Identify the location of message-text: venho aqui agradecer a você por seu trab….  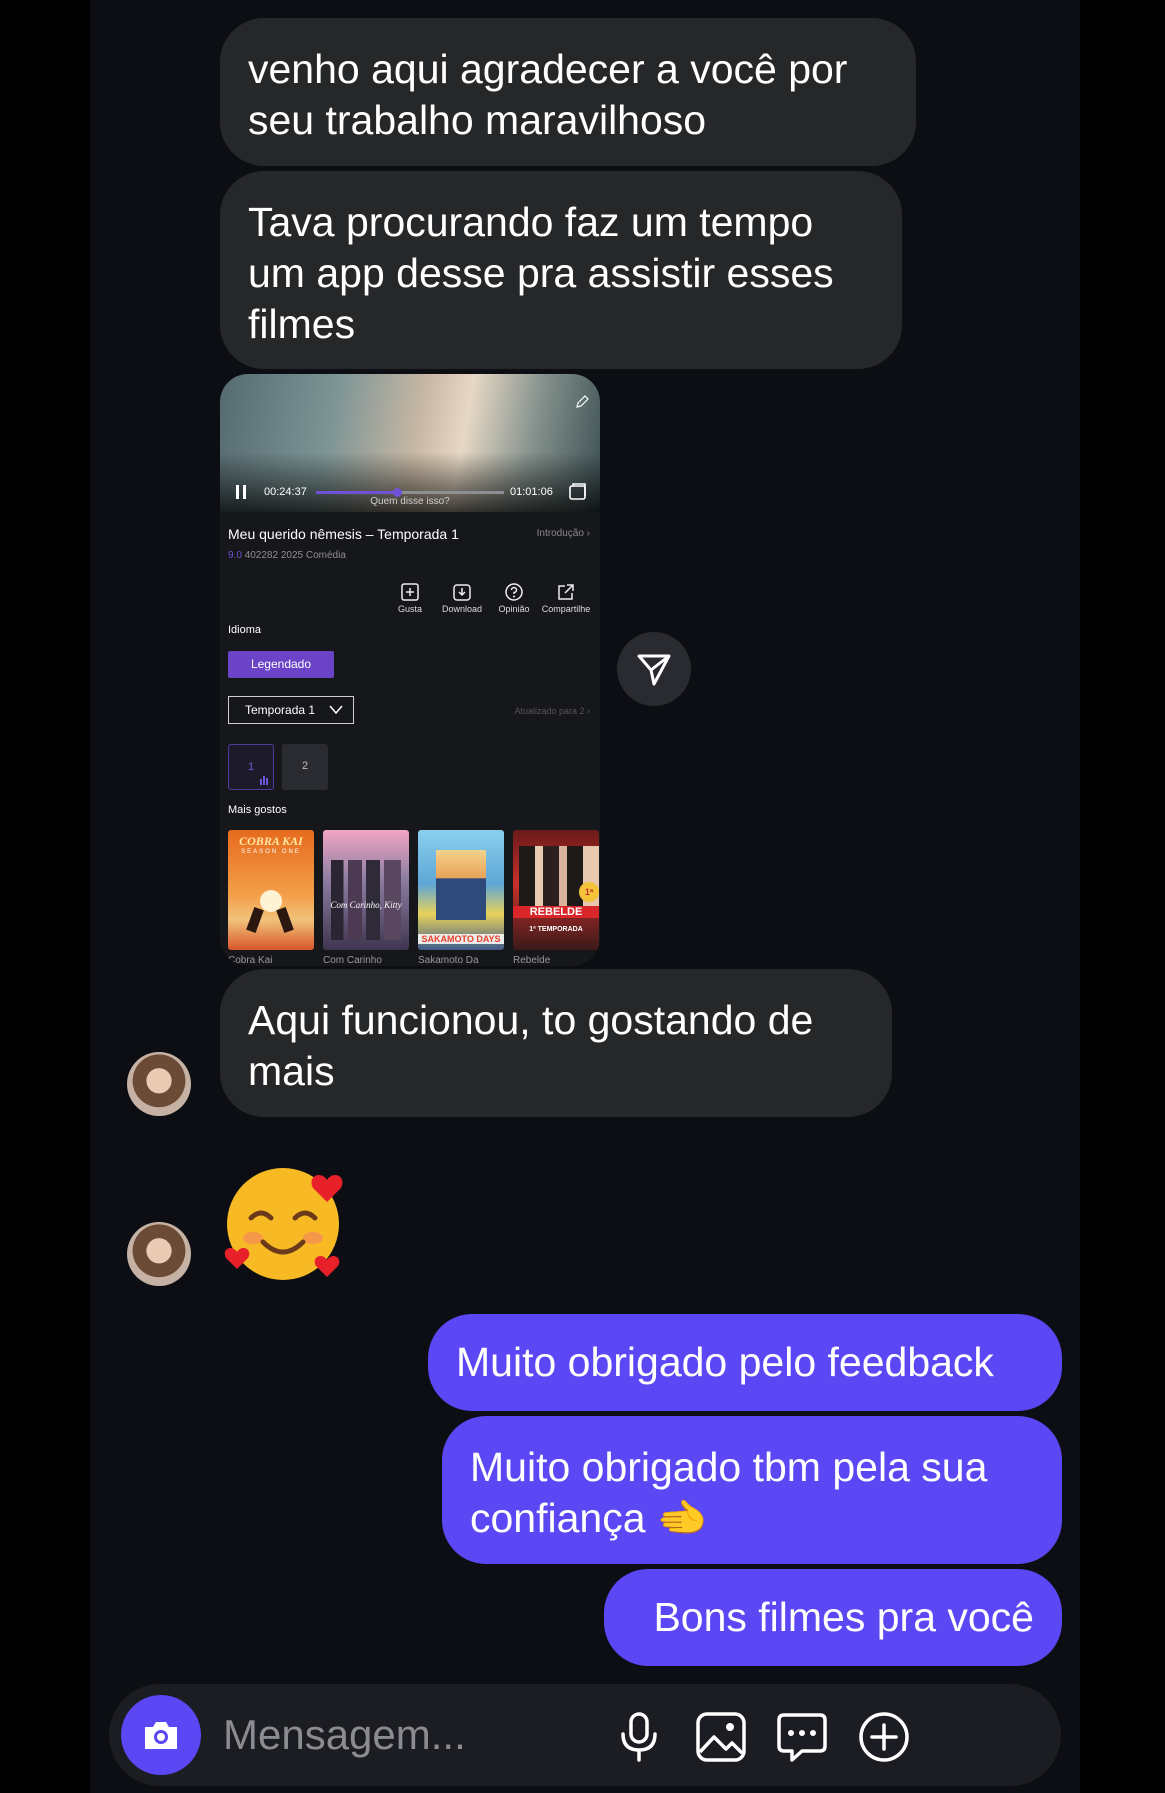
(548, 94).